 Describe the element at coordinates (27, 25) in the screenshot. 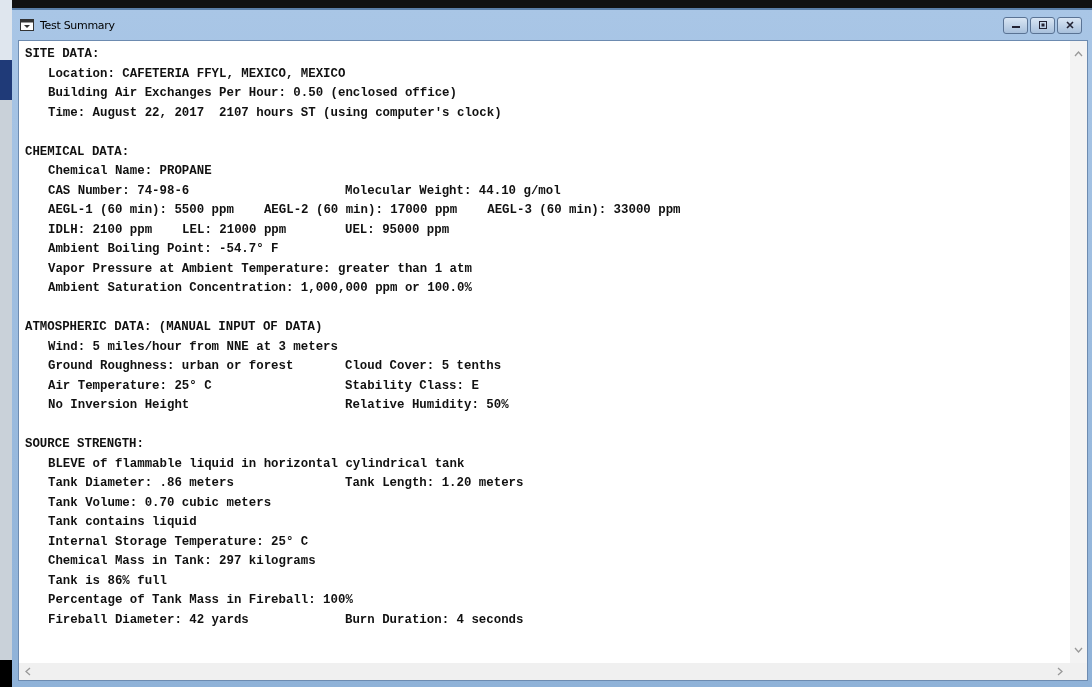

I see `window-menu-icon` at that location.